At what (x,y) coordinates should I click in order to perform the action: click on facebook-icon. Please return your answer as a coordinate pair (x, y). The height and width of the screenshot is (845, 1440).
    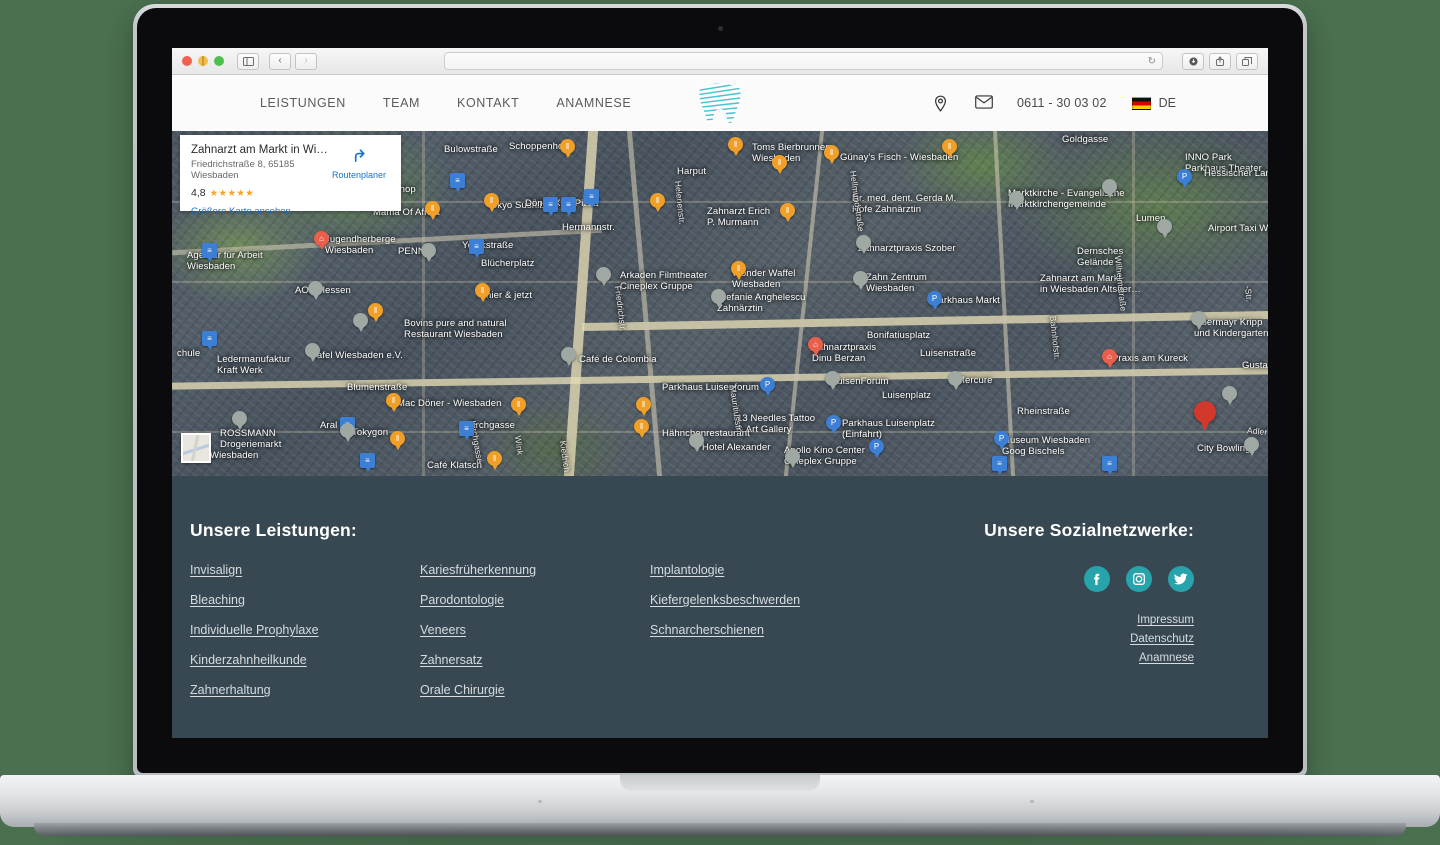
    Looking at the image, I should click on (1097, 579).